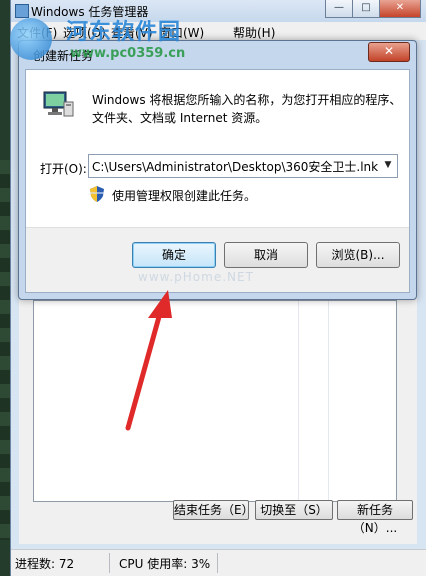  I want to click on admin-privilege-text: 使用管理权限创建此任务。, so click(184, 196).